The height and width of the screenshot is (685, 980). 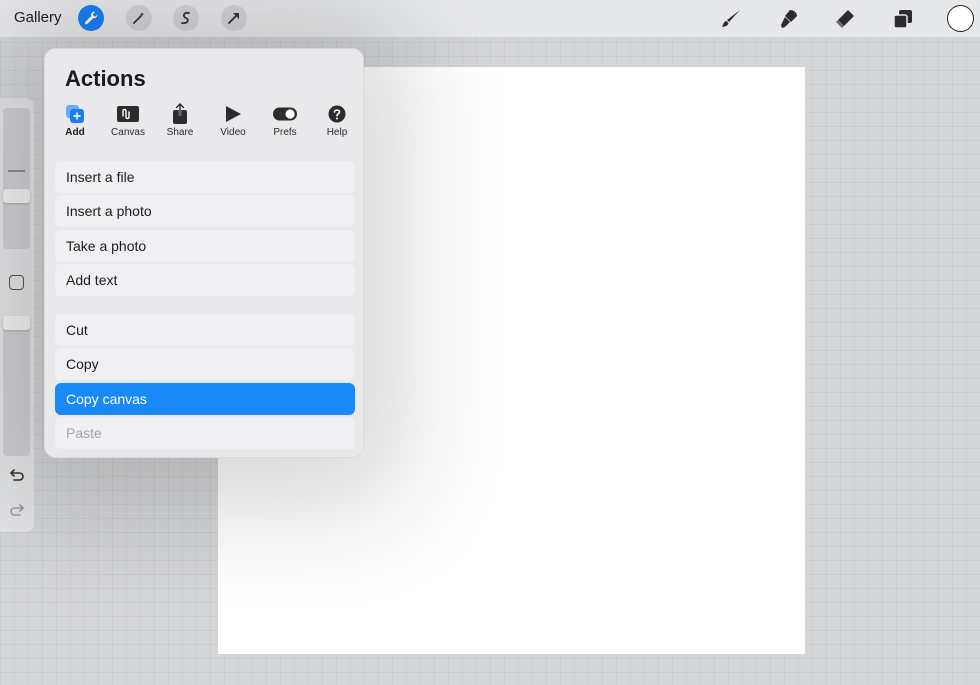 What do you see at coordinates (490, 18) in the screenshot?
I see `top-toolbar: Gallery` at bounding box center [490, 18].